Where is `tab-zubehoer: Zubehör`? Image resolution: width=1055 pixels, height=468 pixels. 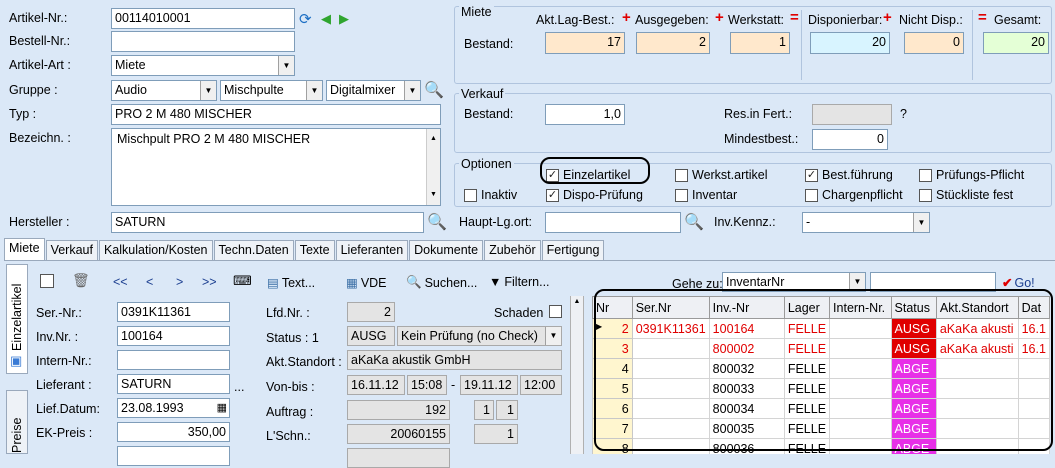 tab-zubehoer: Zubehör is located at coordinates (512, 250).